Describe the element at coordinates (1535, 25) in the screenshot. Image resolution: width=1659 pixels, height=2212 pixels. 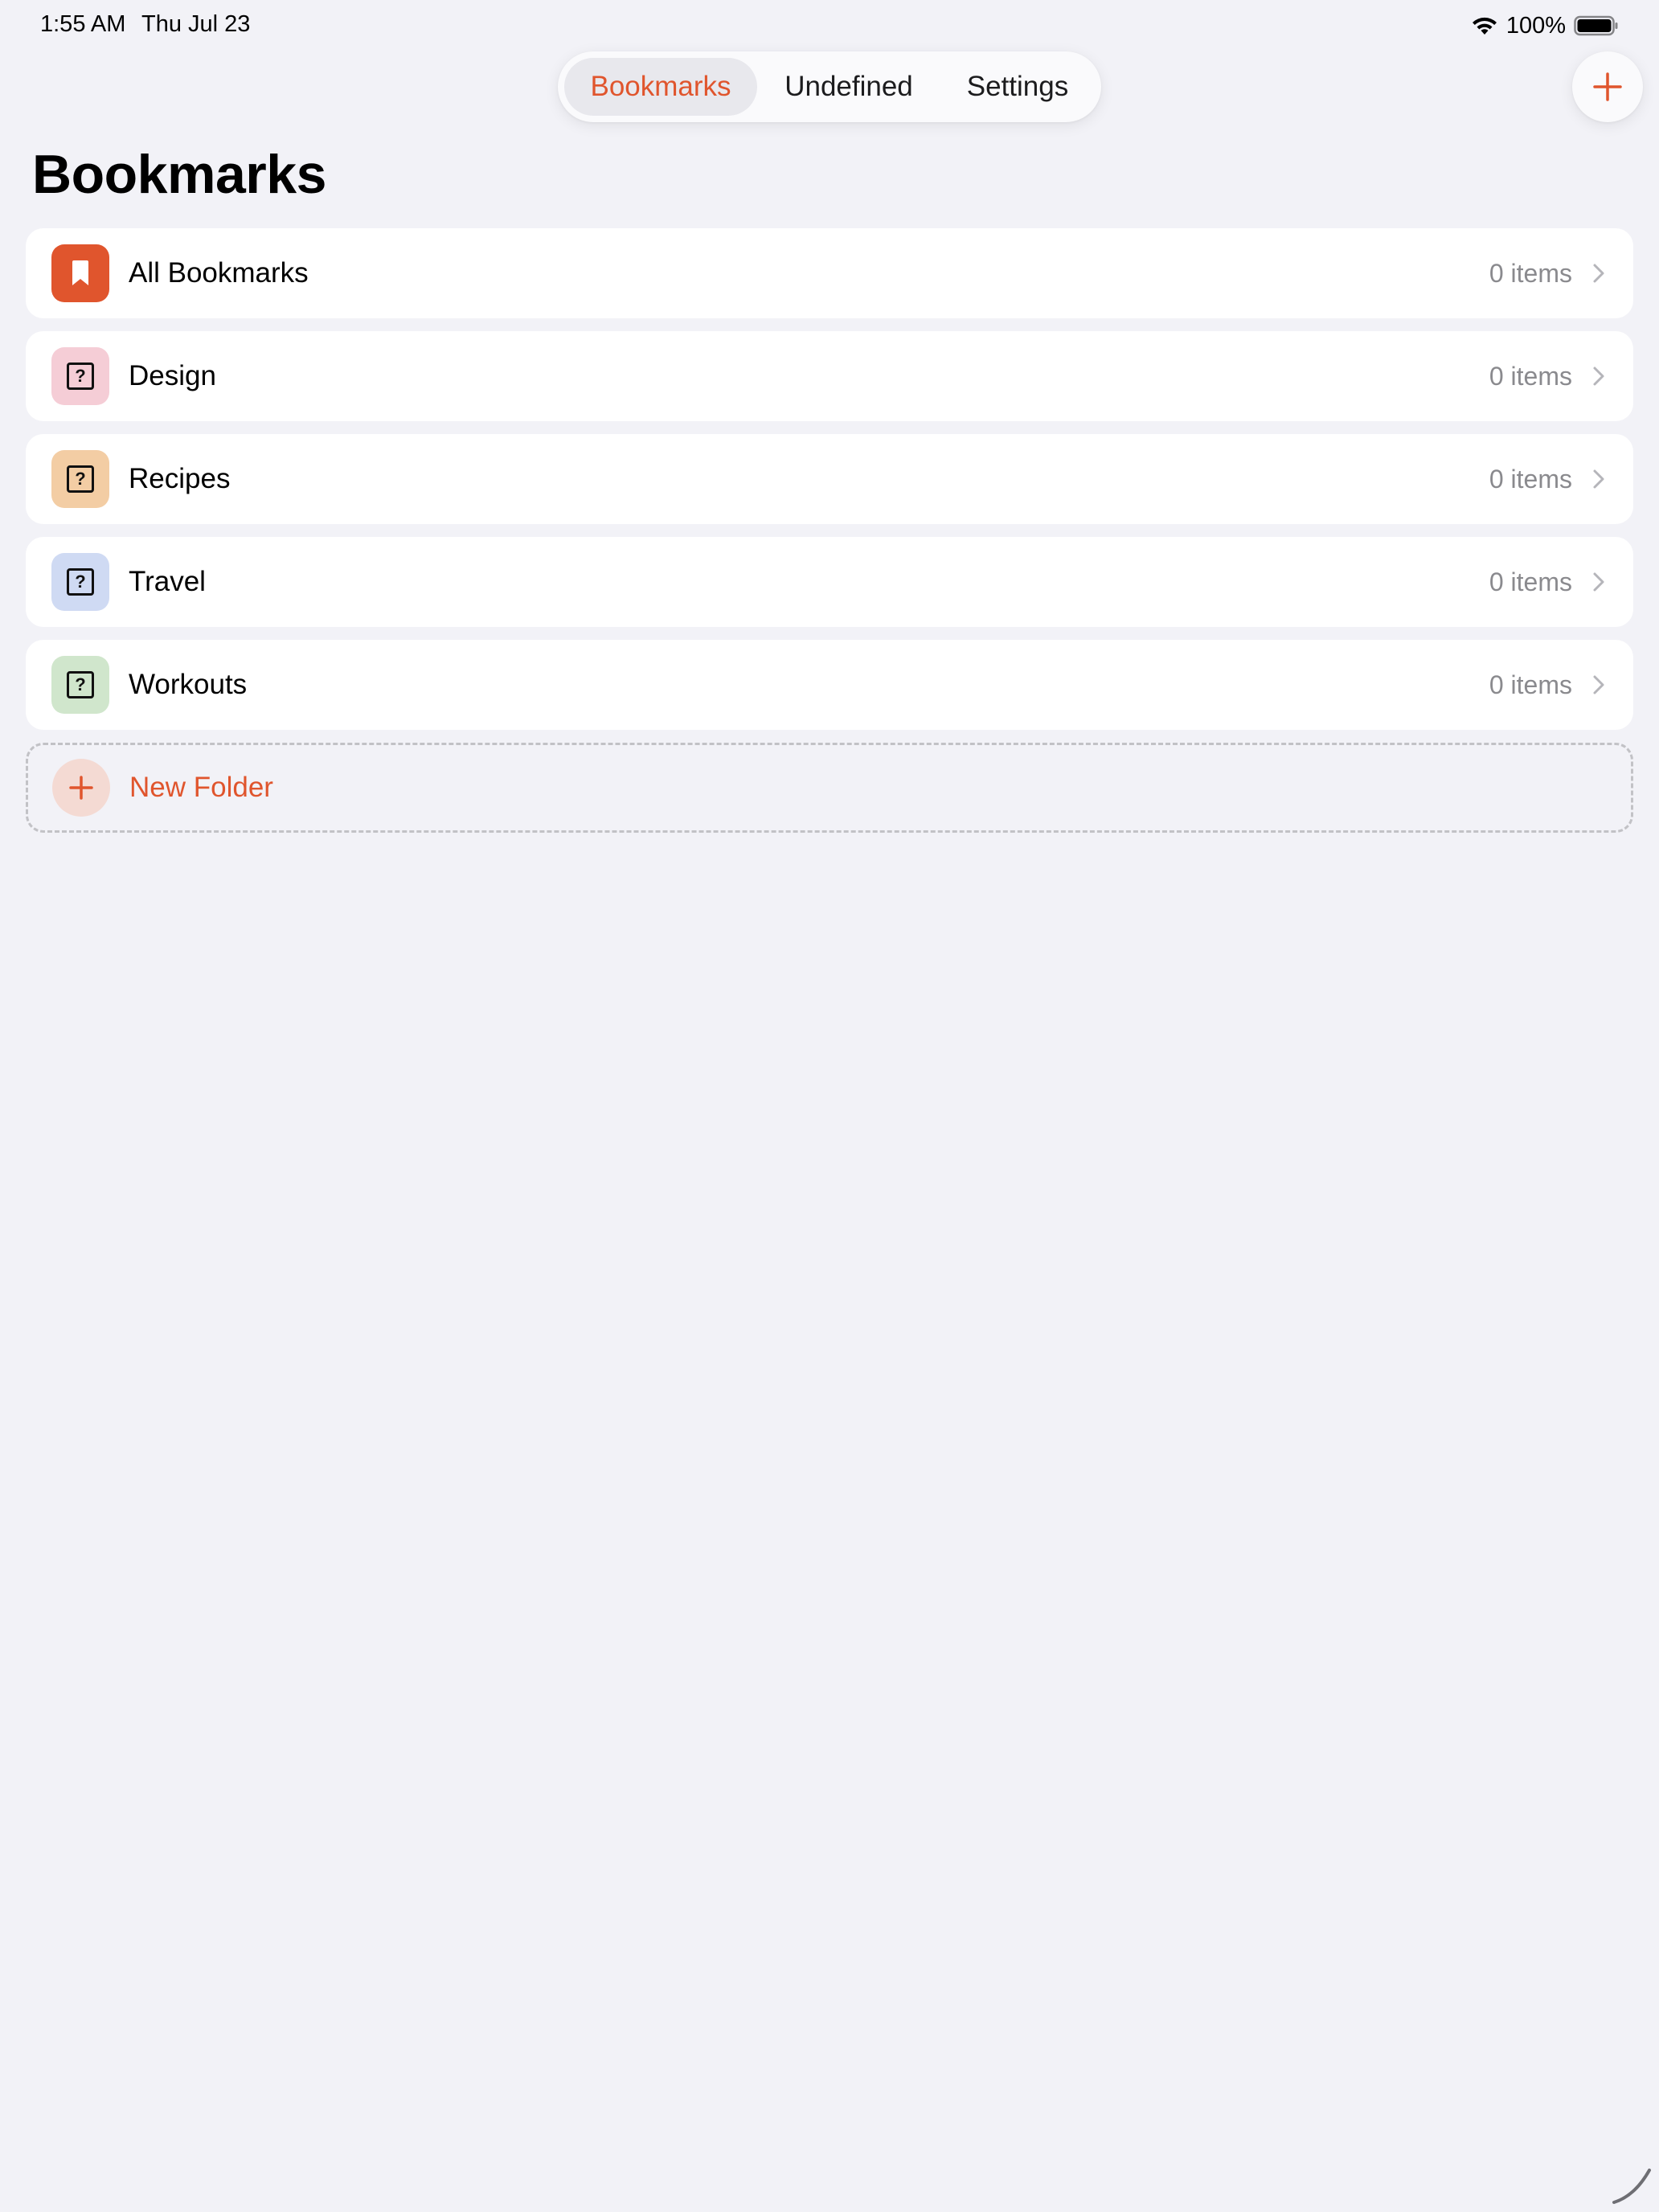
I see `battery-percentage: 100%` at that location.